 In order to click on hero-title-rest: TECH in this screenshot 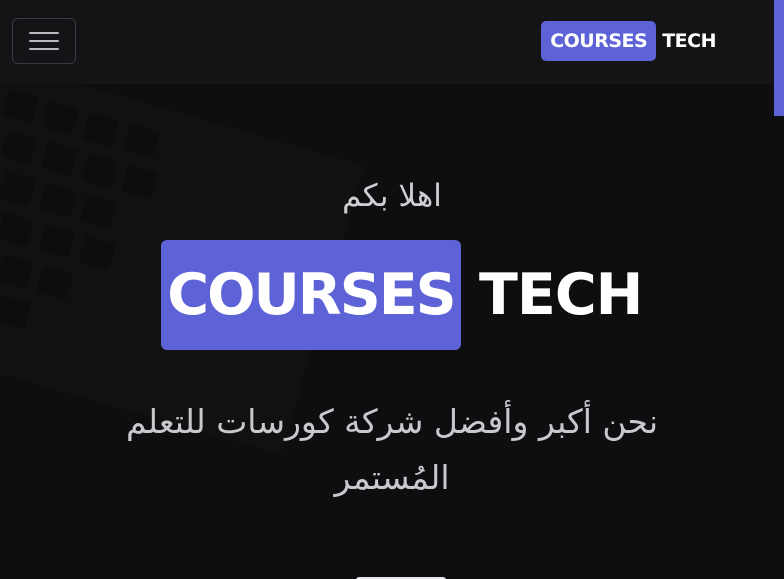, I will do `click(561, 295)`.